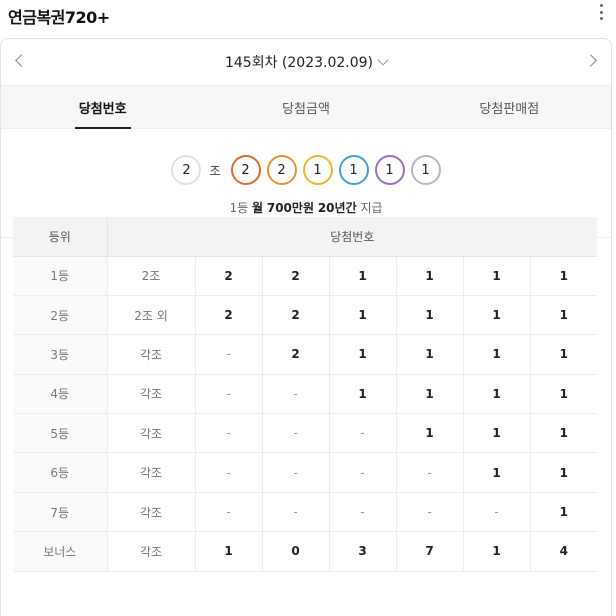 The image size is (616, 616). What do you see at coordinates (60, 433) in the screenshot?
I see `row-rank: 5등` at bounding box center [60, 433].